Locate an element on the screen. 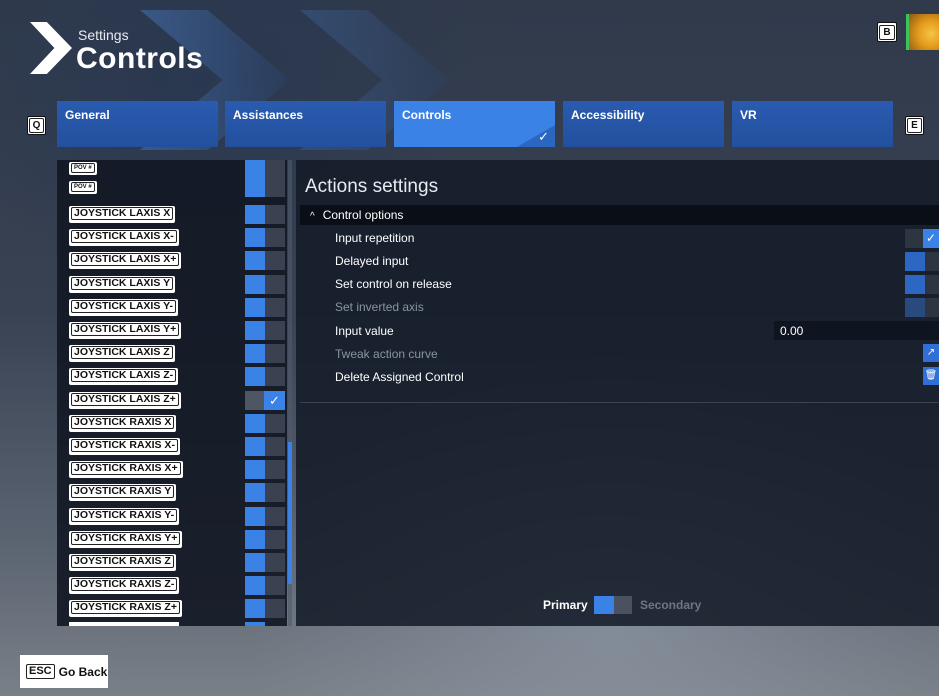  binding-row: JOYSTICK RAXIS X- is located at coordinates (172, 446).